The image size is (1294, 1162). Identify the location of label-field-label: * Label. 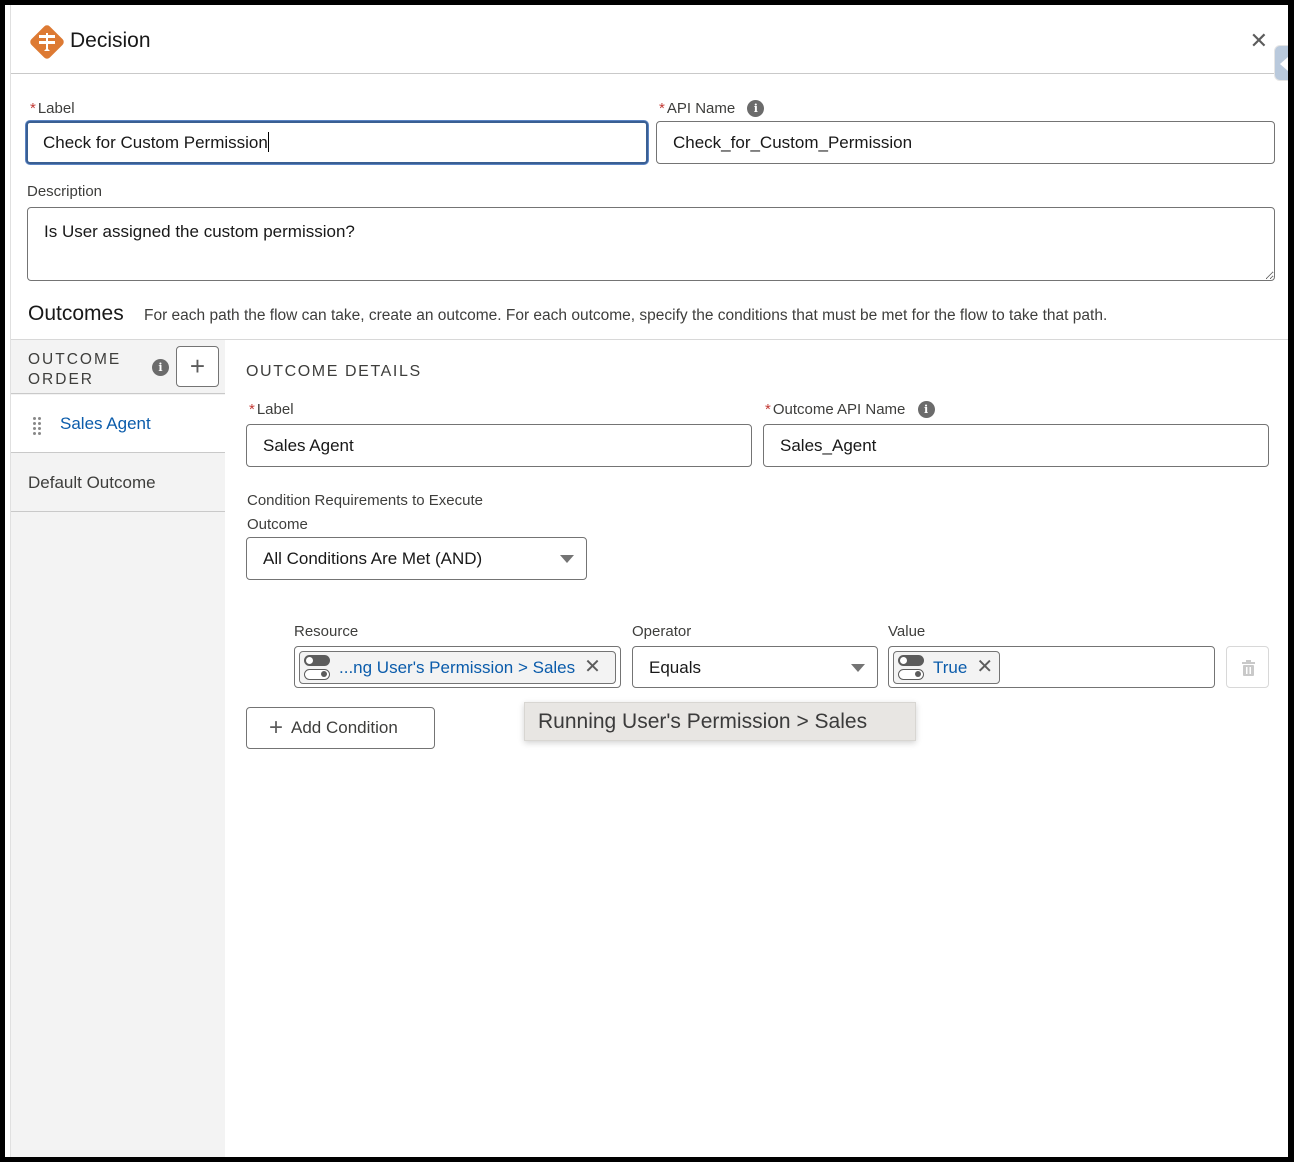
(52, 108).